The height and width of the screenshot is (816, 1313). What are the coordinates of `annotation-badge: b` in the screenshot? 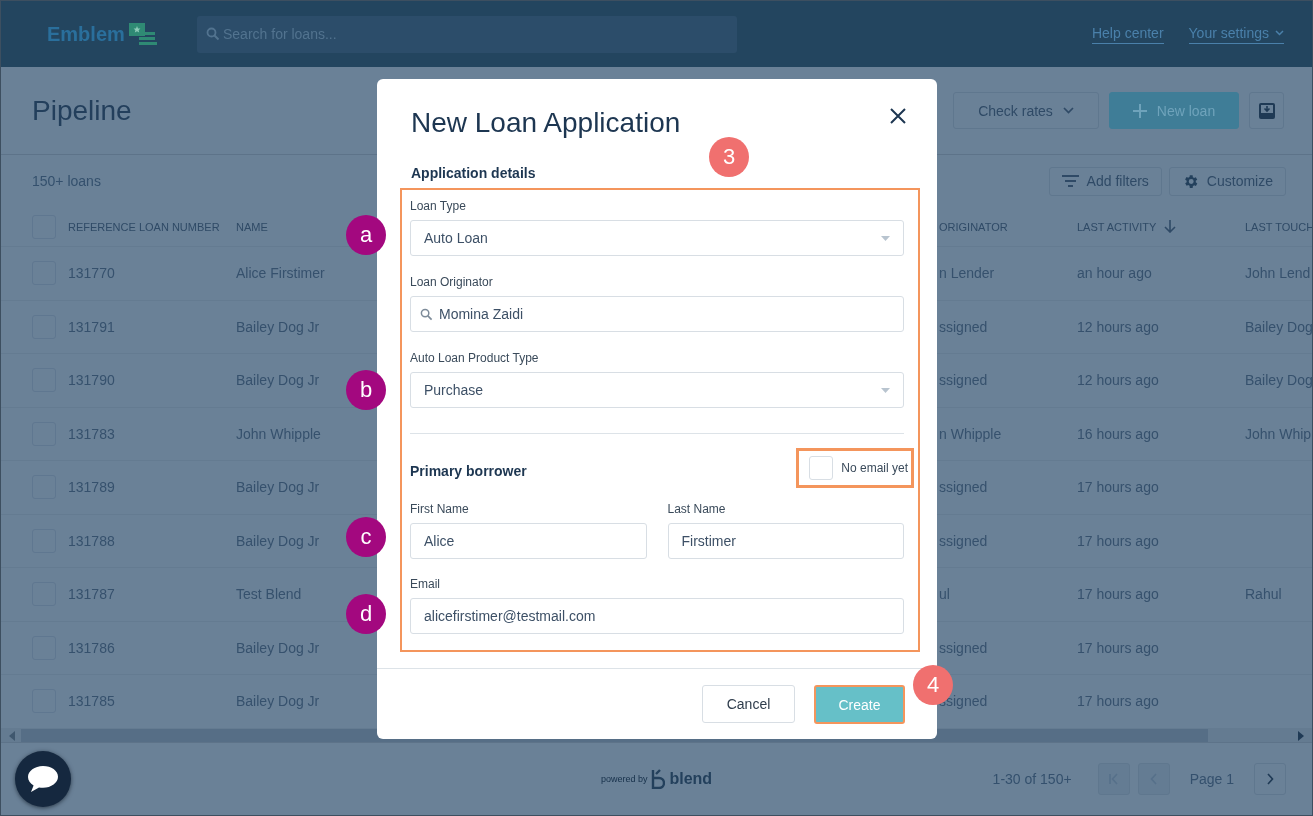 It's located at (366, 390).